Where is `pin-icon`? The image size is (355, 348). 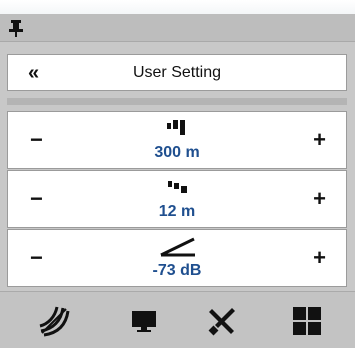 pin-icon is located at coordinates (16, 28).